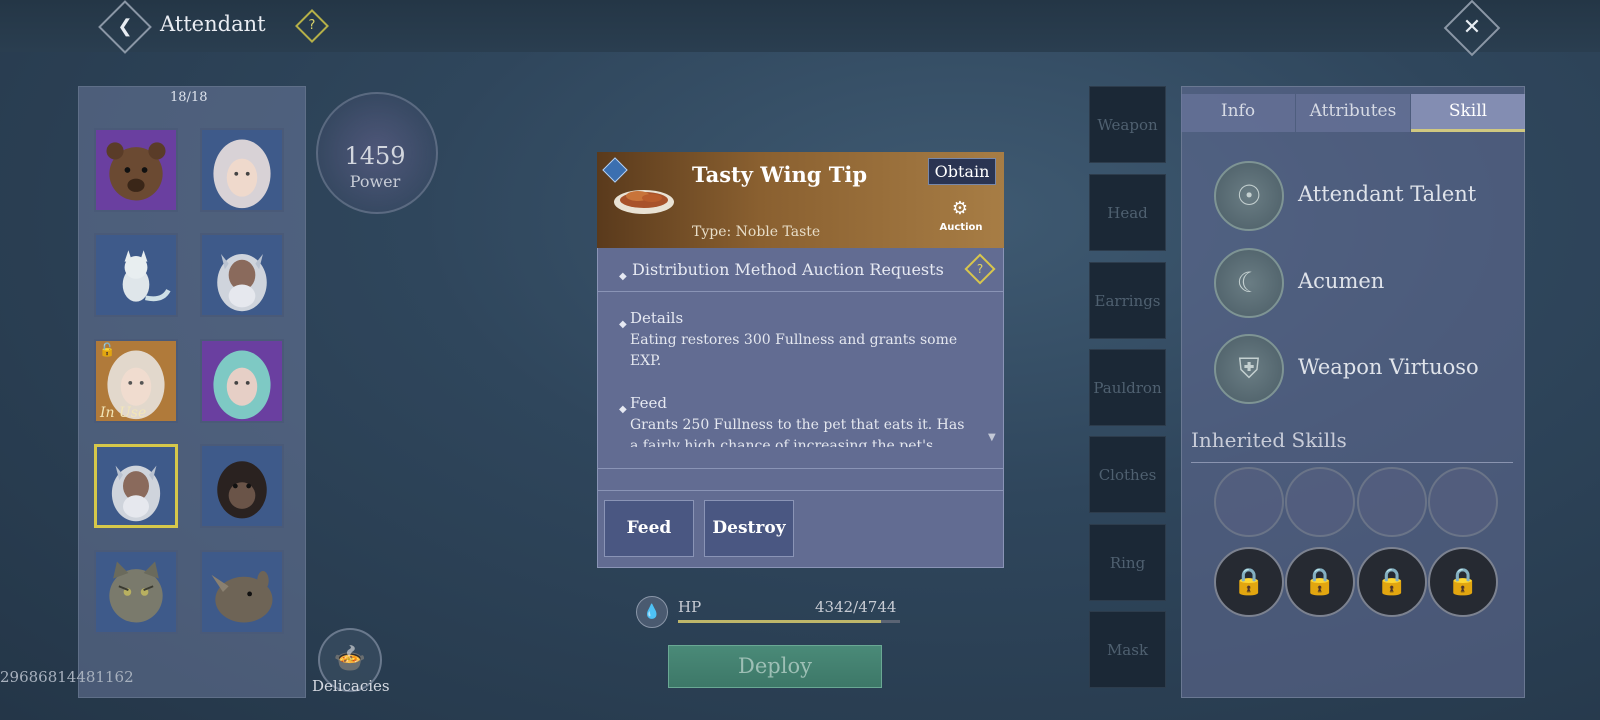 This screenshot has height=720, width=1600. Describe the element at coordinates (1127, 474) in the screenshot. I see `equip-slot-clothes: Clothes` at that location.